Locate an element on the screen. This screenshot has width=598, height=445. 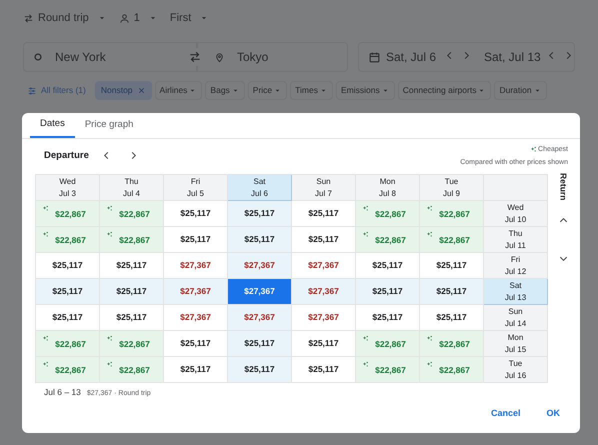
filter-dropdown: Price is located at coordinates (268, 90).